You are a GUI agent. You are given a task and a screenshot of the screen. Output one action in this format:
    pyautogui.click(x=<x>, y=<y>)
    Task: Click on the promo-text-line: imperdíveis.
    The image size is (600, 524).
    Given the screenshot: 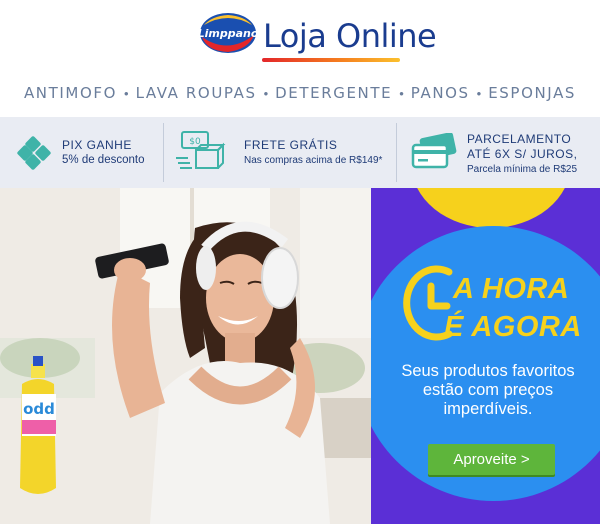 What is the action you would take?
    pyautogui.click(x=488, y=409)
    